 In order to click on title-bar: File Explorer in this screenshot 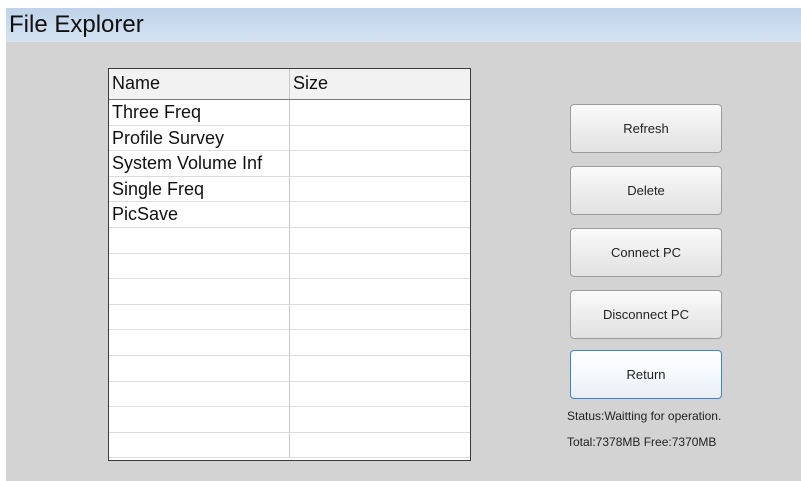, I will do `click(403, 25)`.